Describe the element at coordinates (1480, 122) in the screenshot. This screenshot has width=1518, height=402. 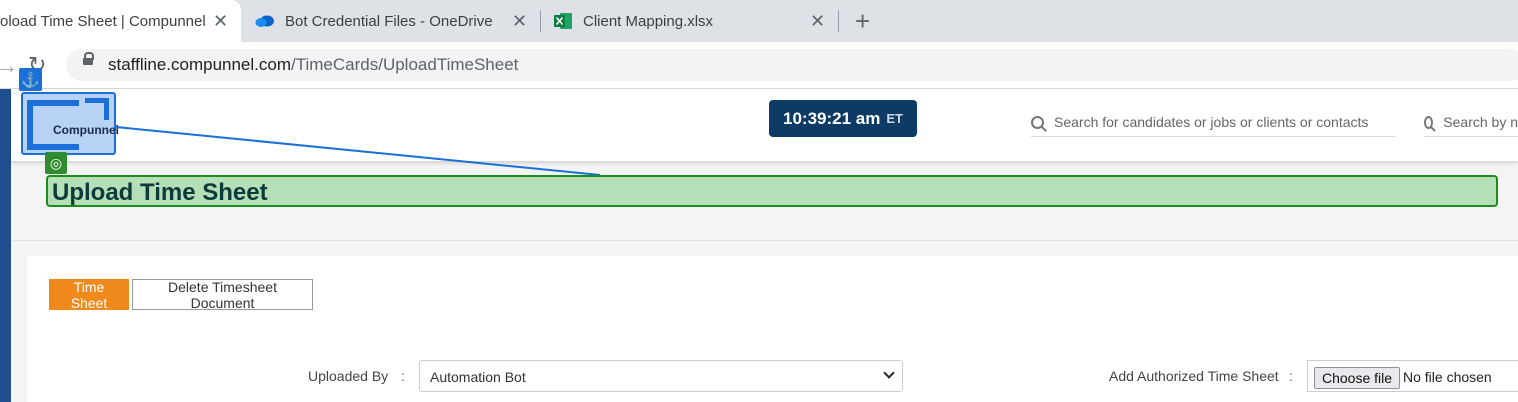
I see `search-placeholder: Search by n` at that location.